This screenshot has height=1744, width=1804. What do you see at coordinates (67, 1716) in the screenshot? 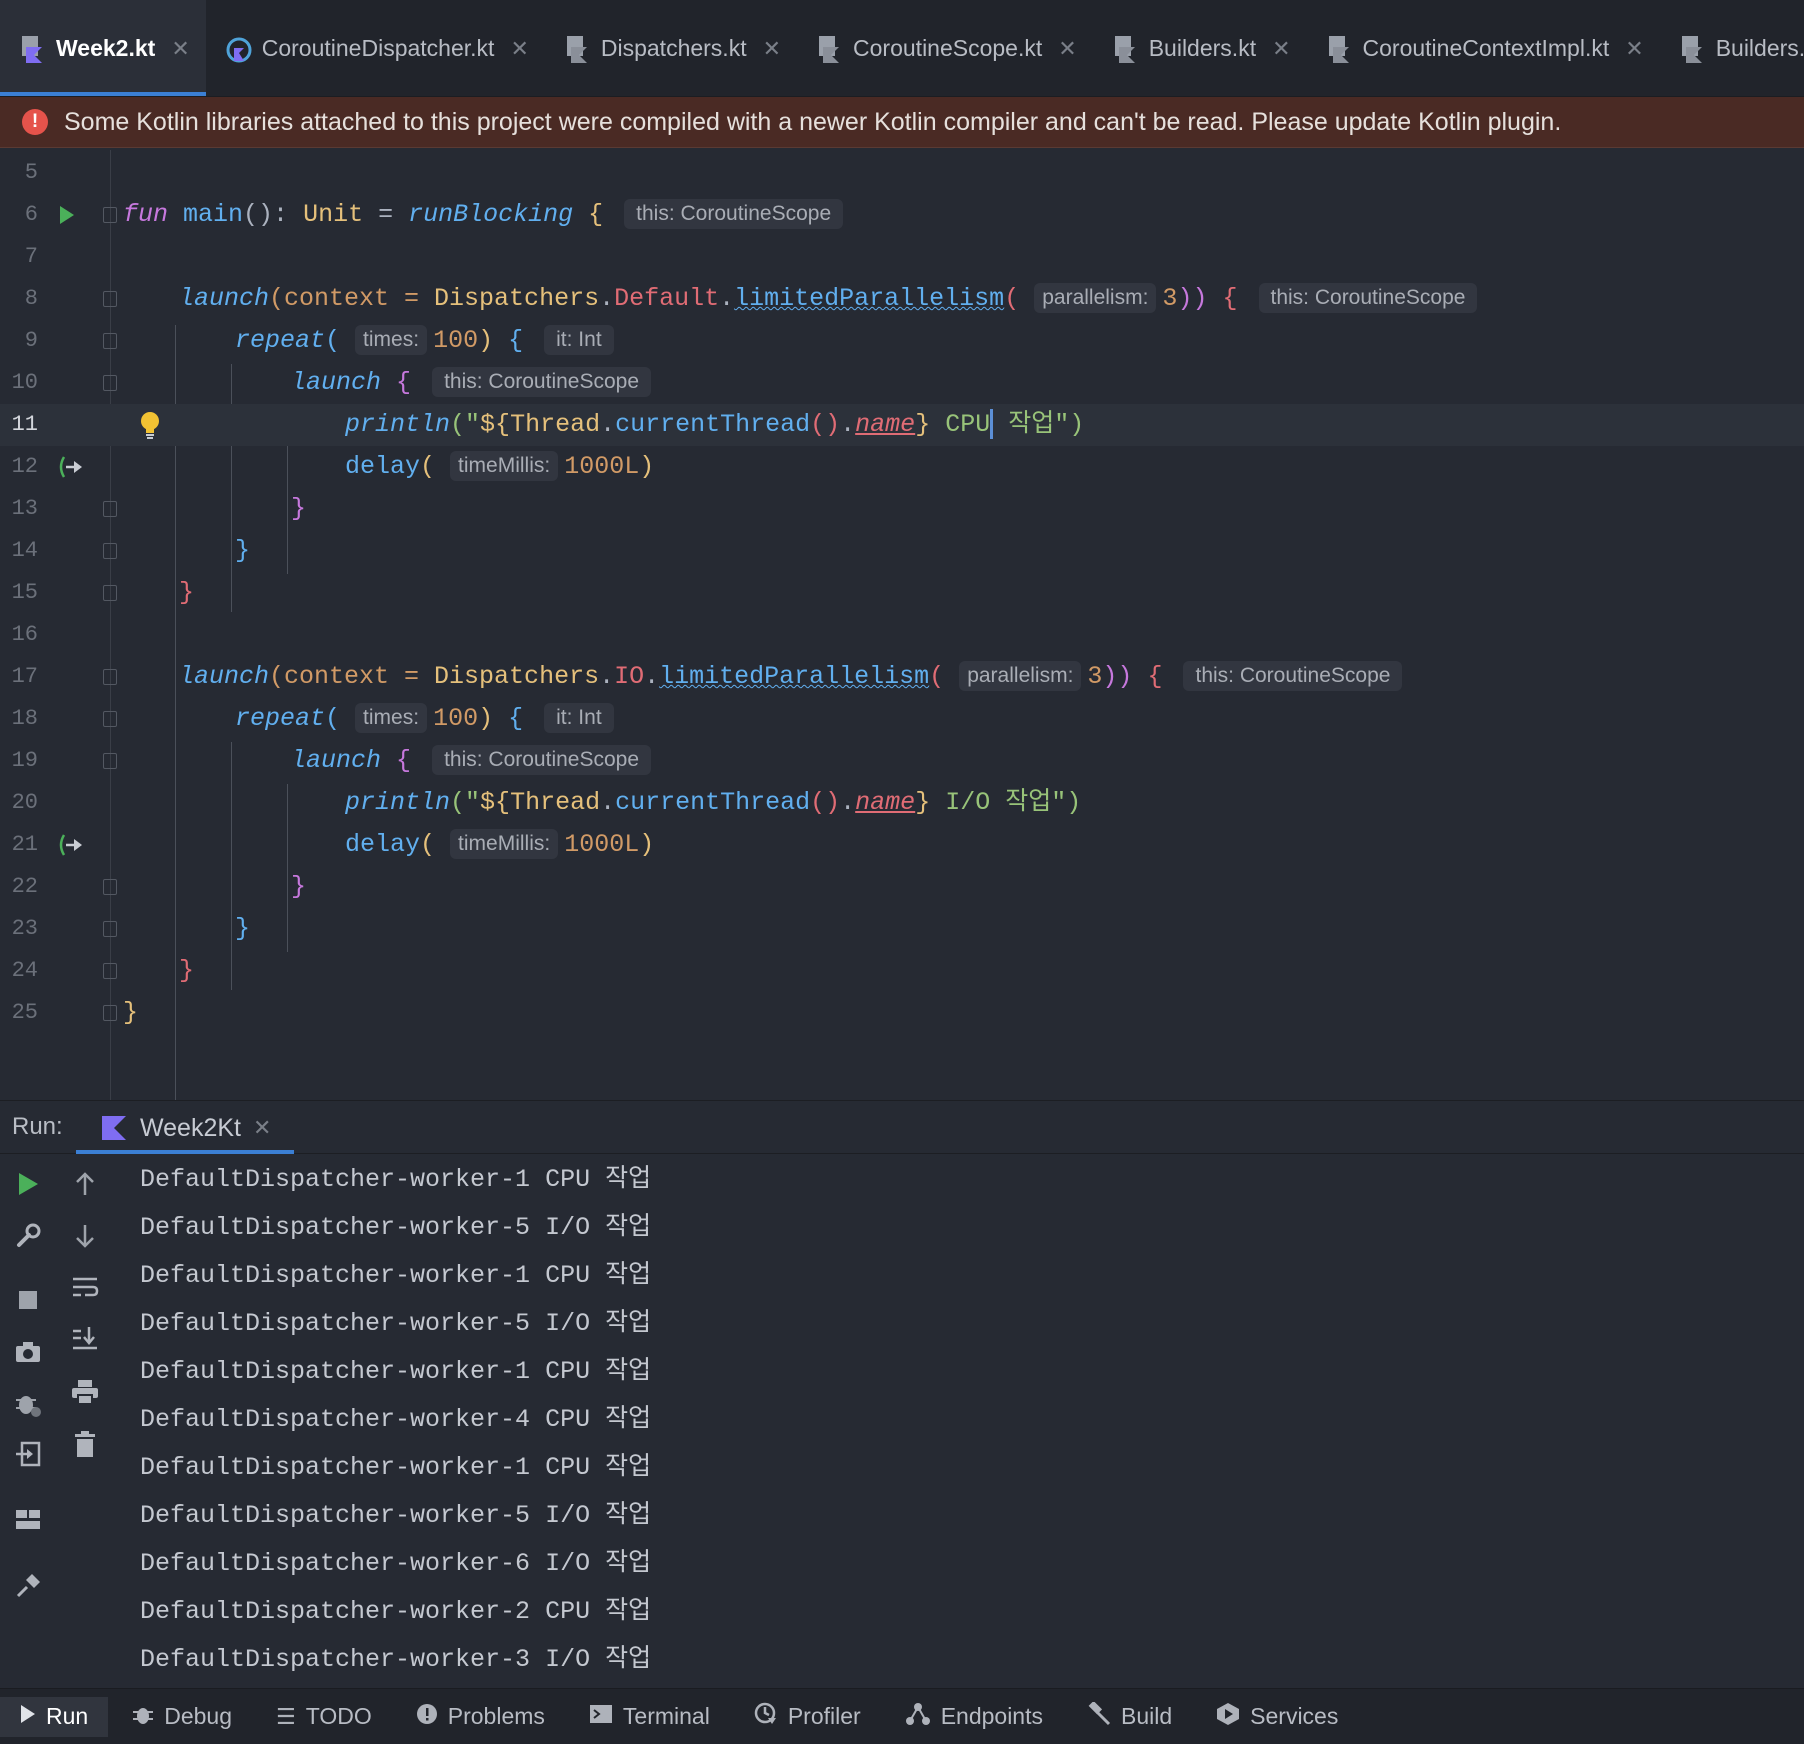
I see `tool-label: Run` at bounding box center [67, 1716].